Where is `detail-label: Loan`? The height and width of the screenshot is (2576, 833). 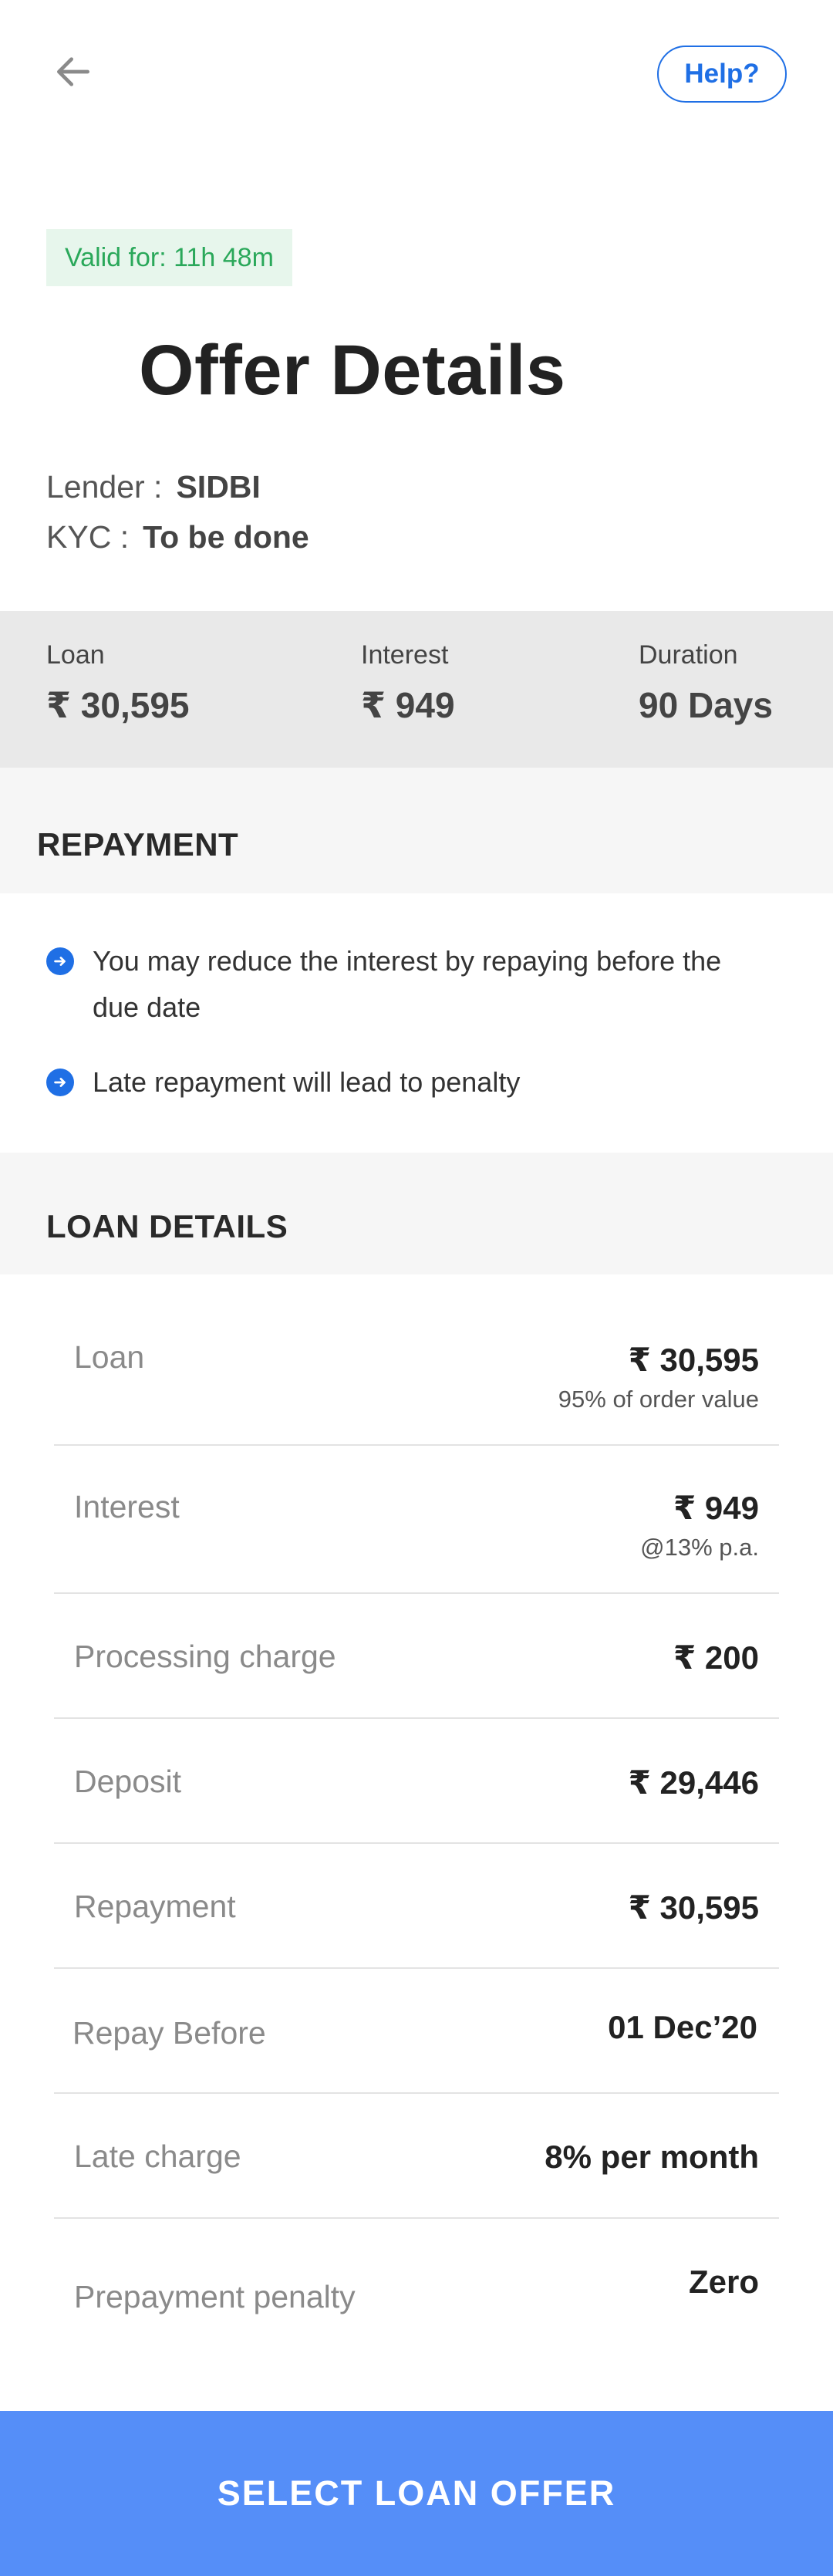 detail-label: Loan is located at coordinates (109, 1357).